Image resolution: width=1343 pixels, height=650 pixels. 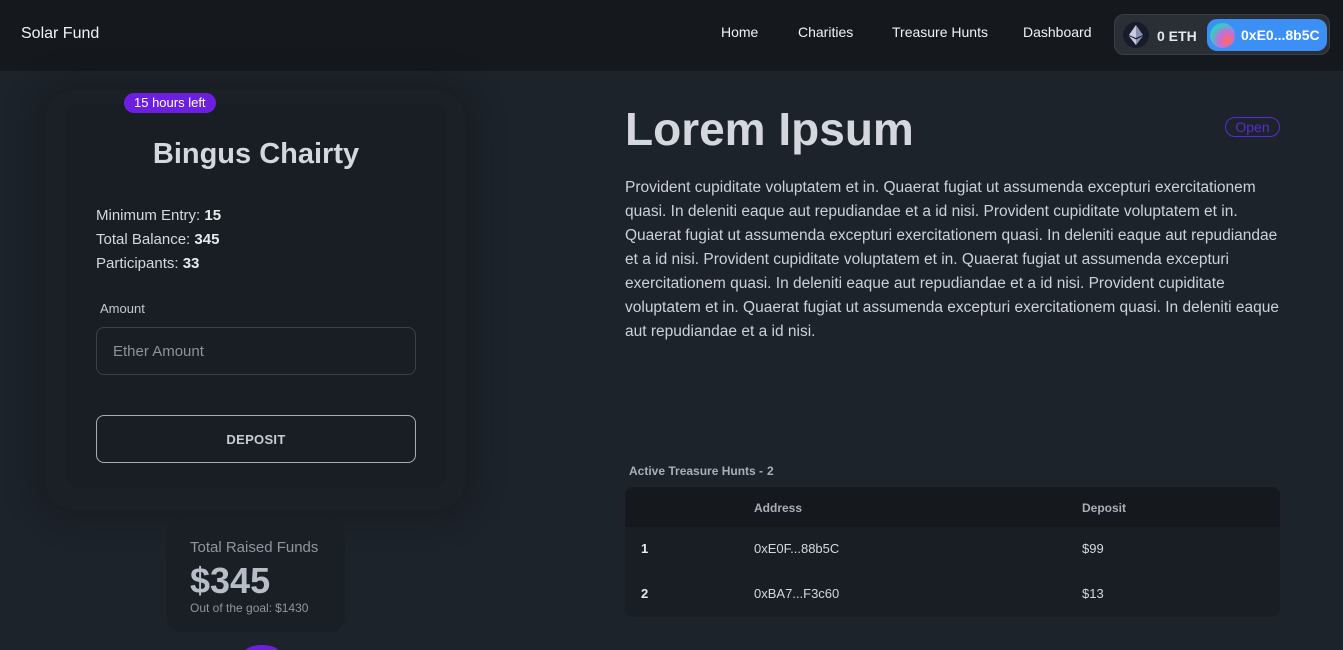 I want to click on raised-funds-value: $345, so click(x=230, y=580).